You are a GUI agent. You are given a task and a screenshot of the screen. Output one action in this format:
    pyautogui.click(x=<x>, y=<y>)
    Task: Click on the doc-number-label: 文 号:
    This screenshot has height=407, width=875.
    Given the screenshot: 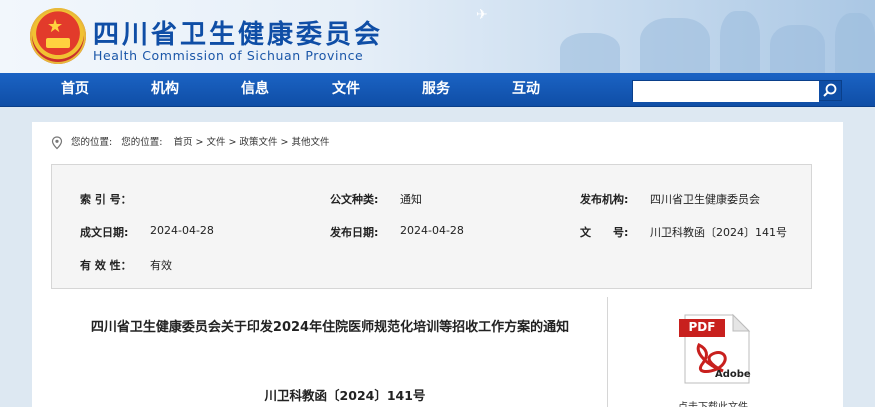 What is the action you would take?
    pyautogui.click(x=604, y=232)
    